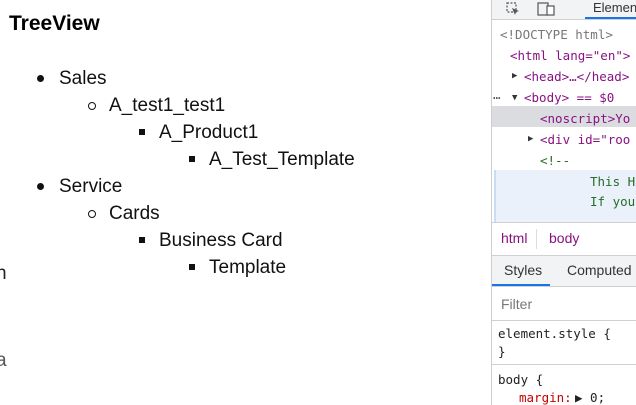 This screenshot has height=405, width=636. I want to click on tree-node-a-product1: A_Product1, so click(208, 133).